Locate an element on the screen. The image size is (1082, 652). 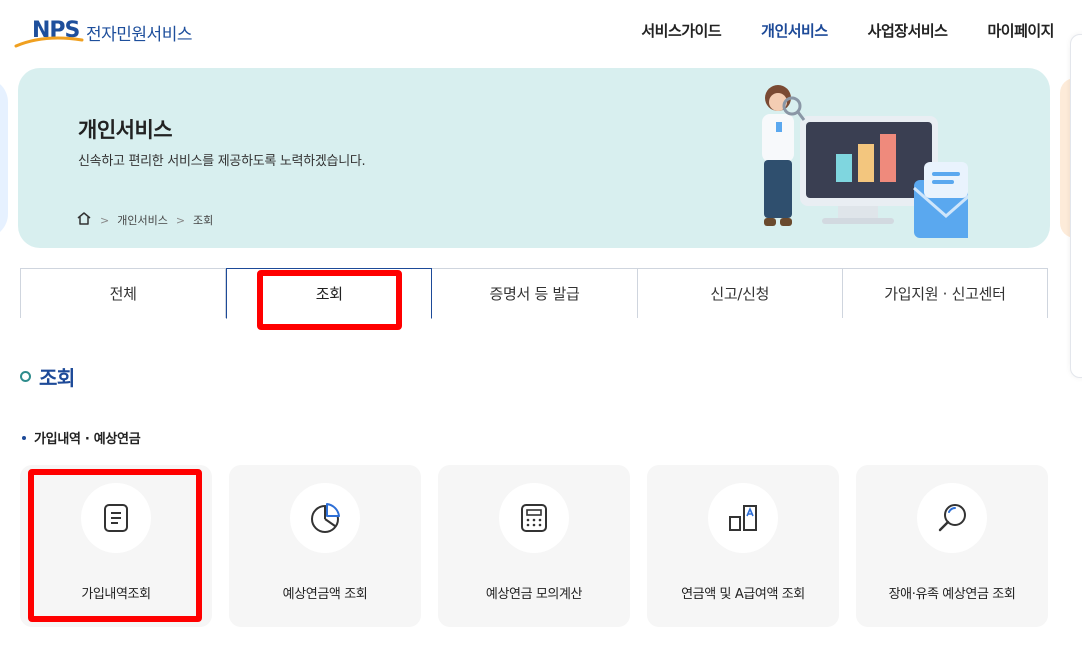
card-label: 가입내역조회 is located at coordinates (116, 594).